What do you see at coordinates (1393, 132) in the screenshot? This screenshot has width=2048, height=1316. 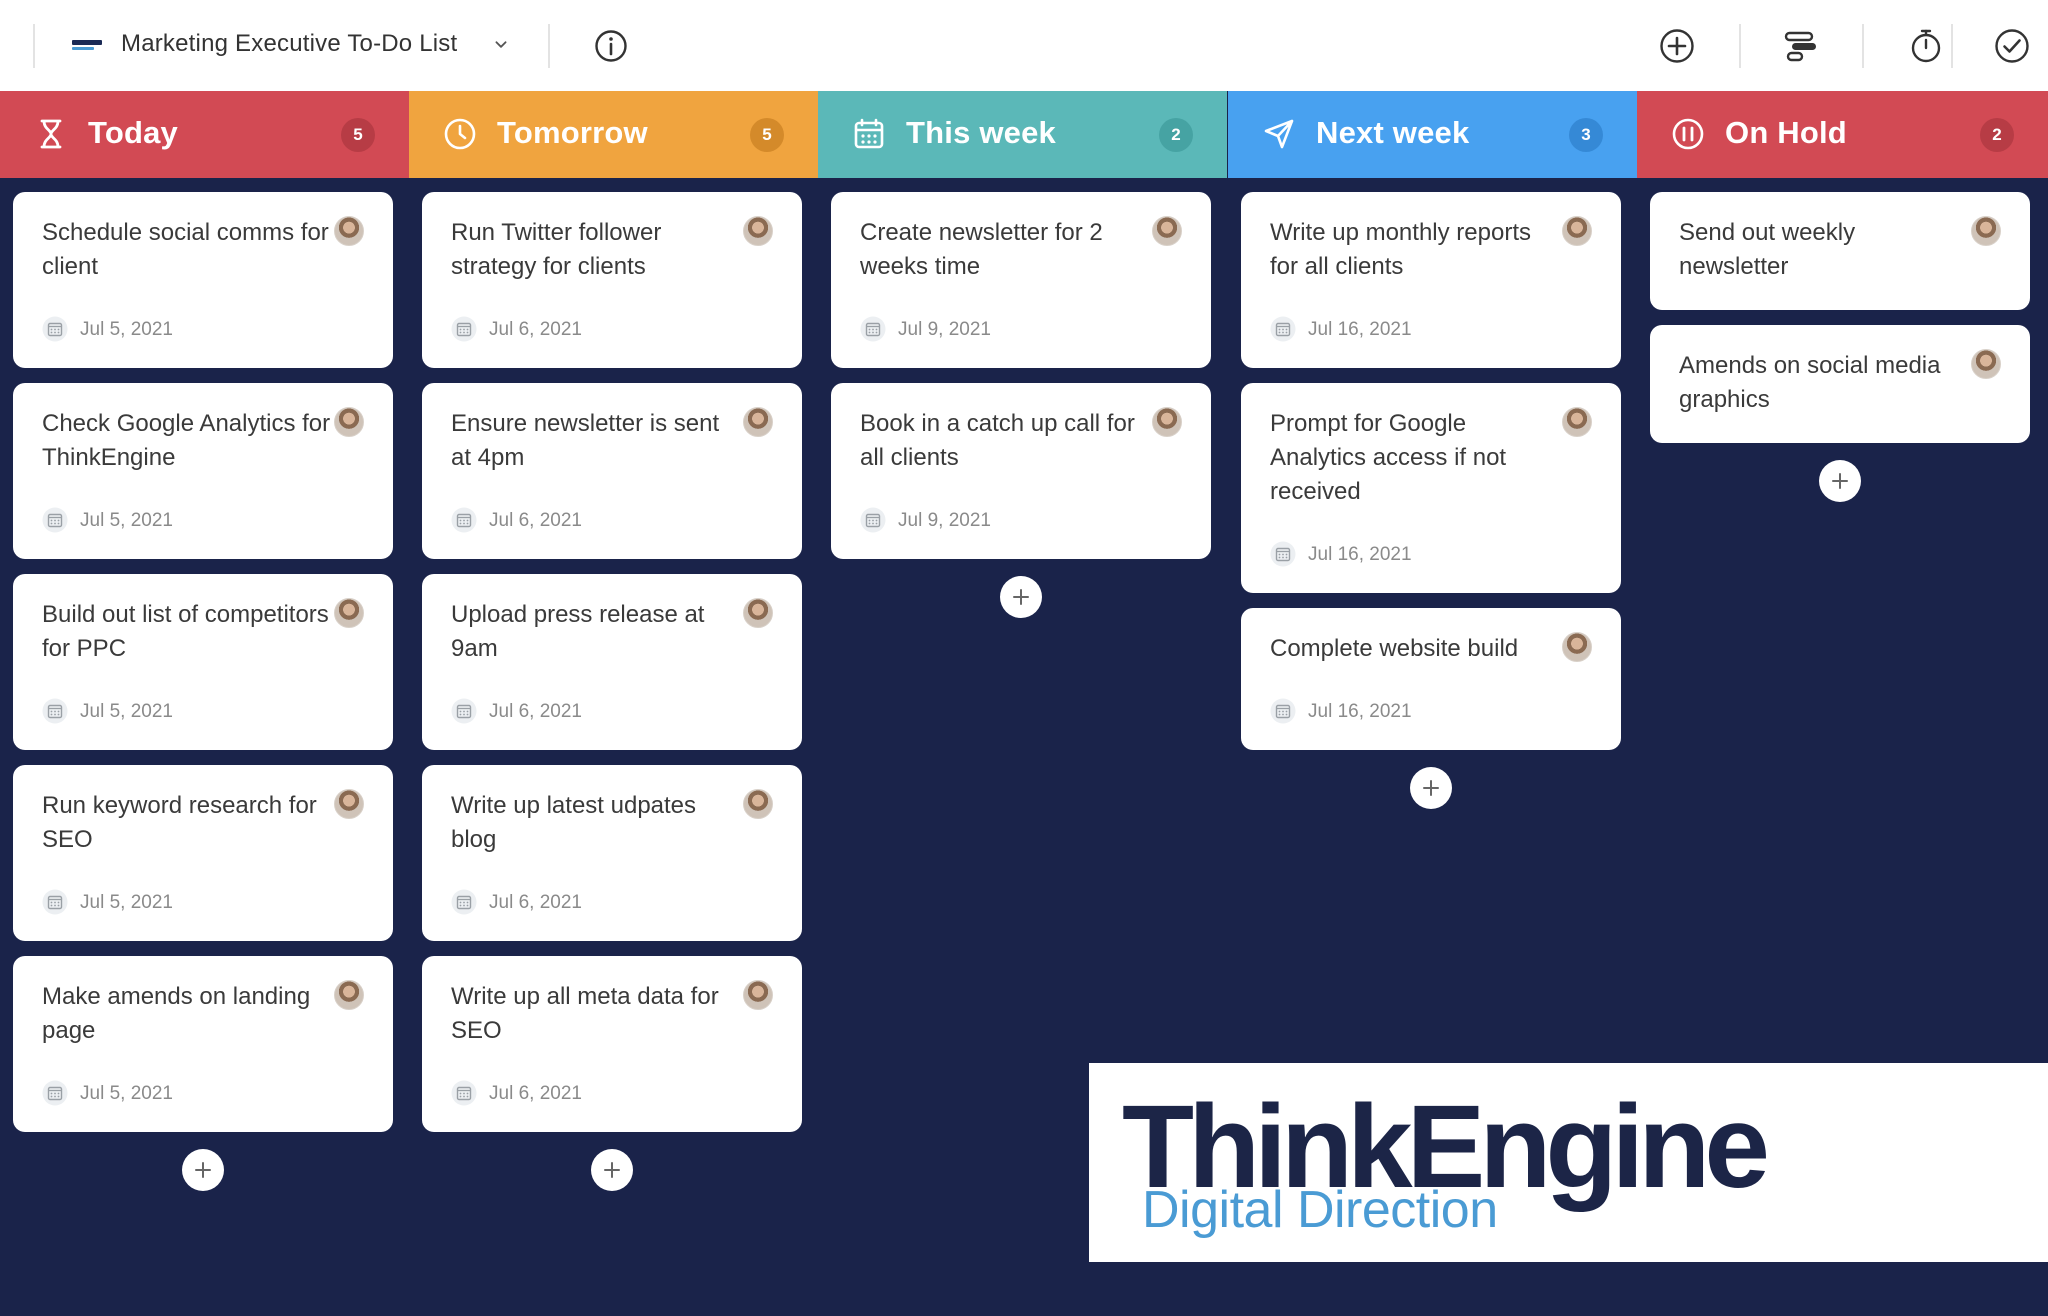 I see `column-title: Next week` at bounding box center [1393, 132].